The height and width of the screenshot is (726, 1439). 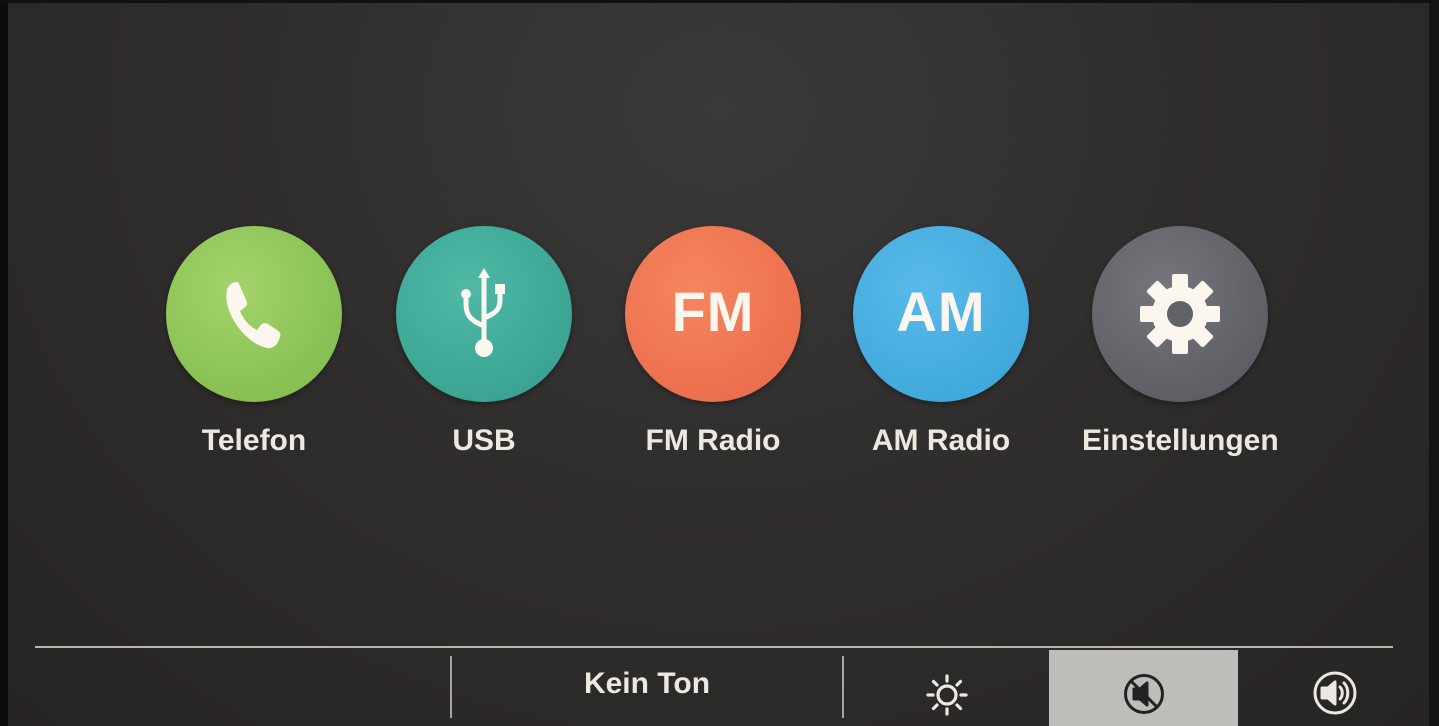 I want to click on app-fm-radio-tile: FM, so click(x=713, y=314).